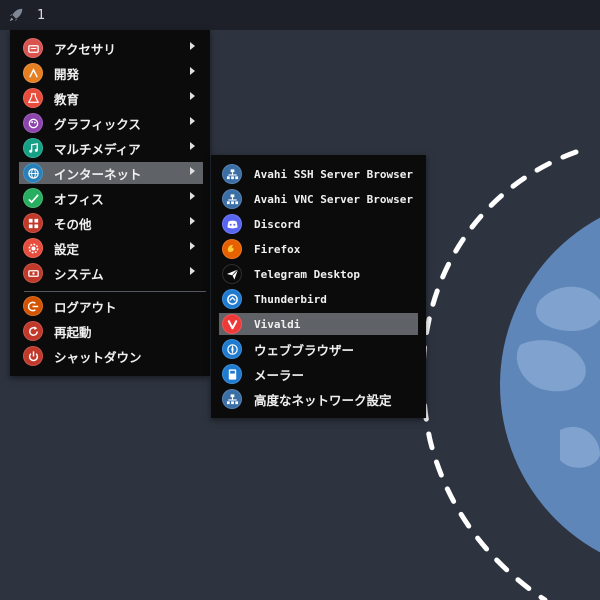 The height and width of the screenshot is (600, 600). I want to click on menu-item: ログアウト, so click(111, 306).